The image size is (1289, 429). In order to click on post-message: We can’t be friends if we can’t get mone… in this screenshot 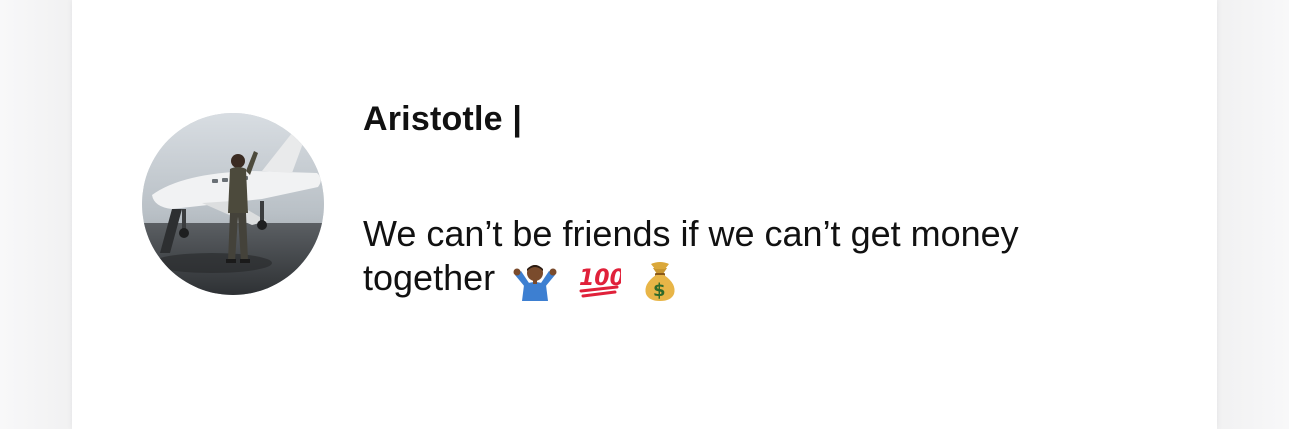, I will do `click(763, 262)`.